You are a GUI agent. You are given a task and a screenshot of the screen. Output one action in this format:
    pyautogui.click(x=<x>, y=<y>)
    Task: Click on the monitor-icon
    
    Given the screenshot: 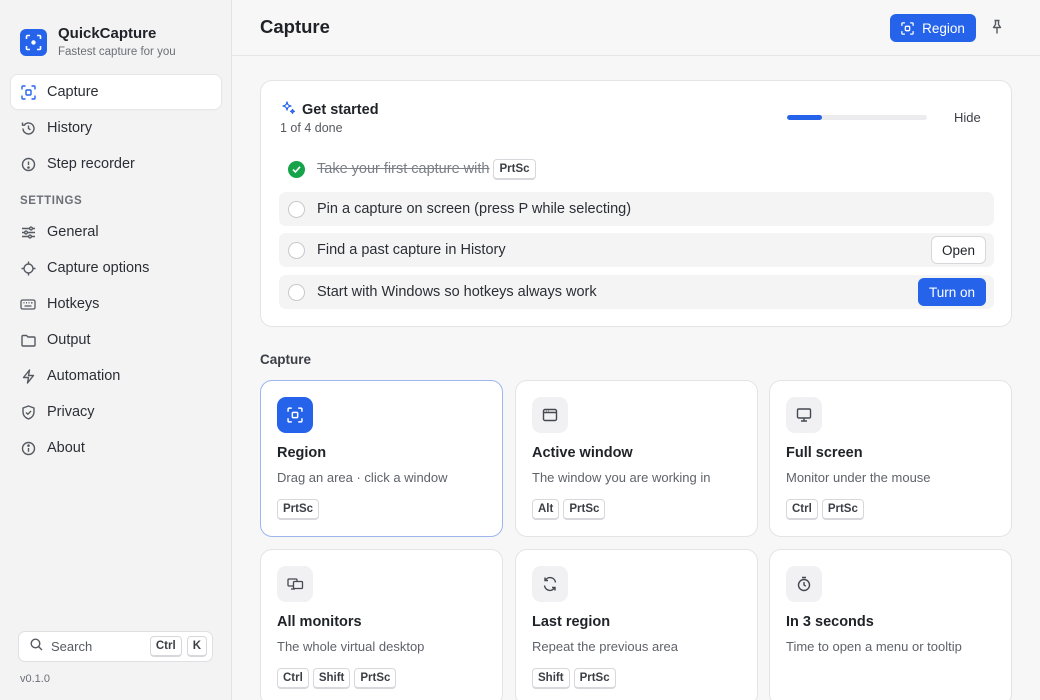 What is the action you would take?
    pyautogui.click(x=804, y=415)
    